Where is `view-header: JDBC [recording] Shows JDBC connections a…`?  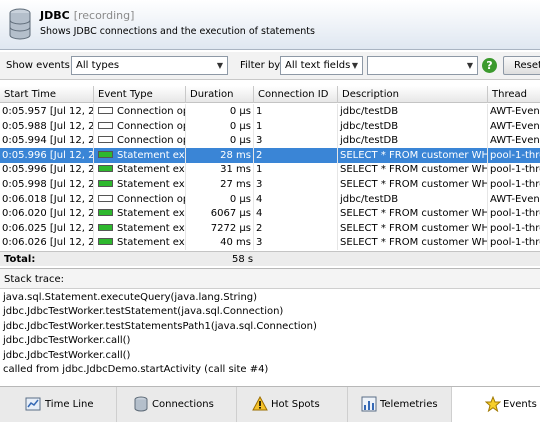 view-header: JDBC [recording] Shows JDBC connections a… is located at coordinates (270, 25).